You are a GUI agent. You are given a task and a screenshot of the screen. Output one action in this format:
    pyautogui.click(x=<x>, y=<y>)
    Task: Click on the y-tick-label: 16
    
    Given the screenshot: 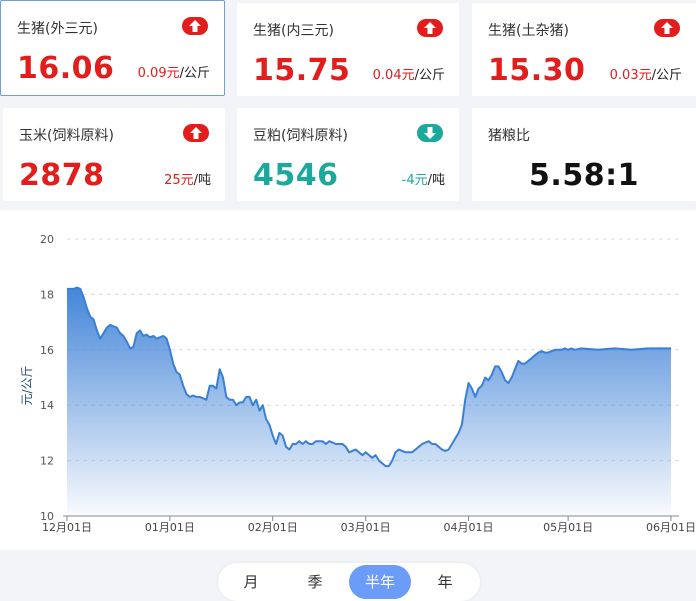 What is the action you would take?
    pyautogui.click(x=47, y=350)
    